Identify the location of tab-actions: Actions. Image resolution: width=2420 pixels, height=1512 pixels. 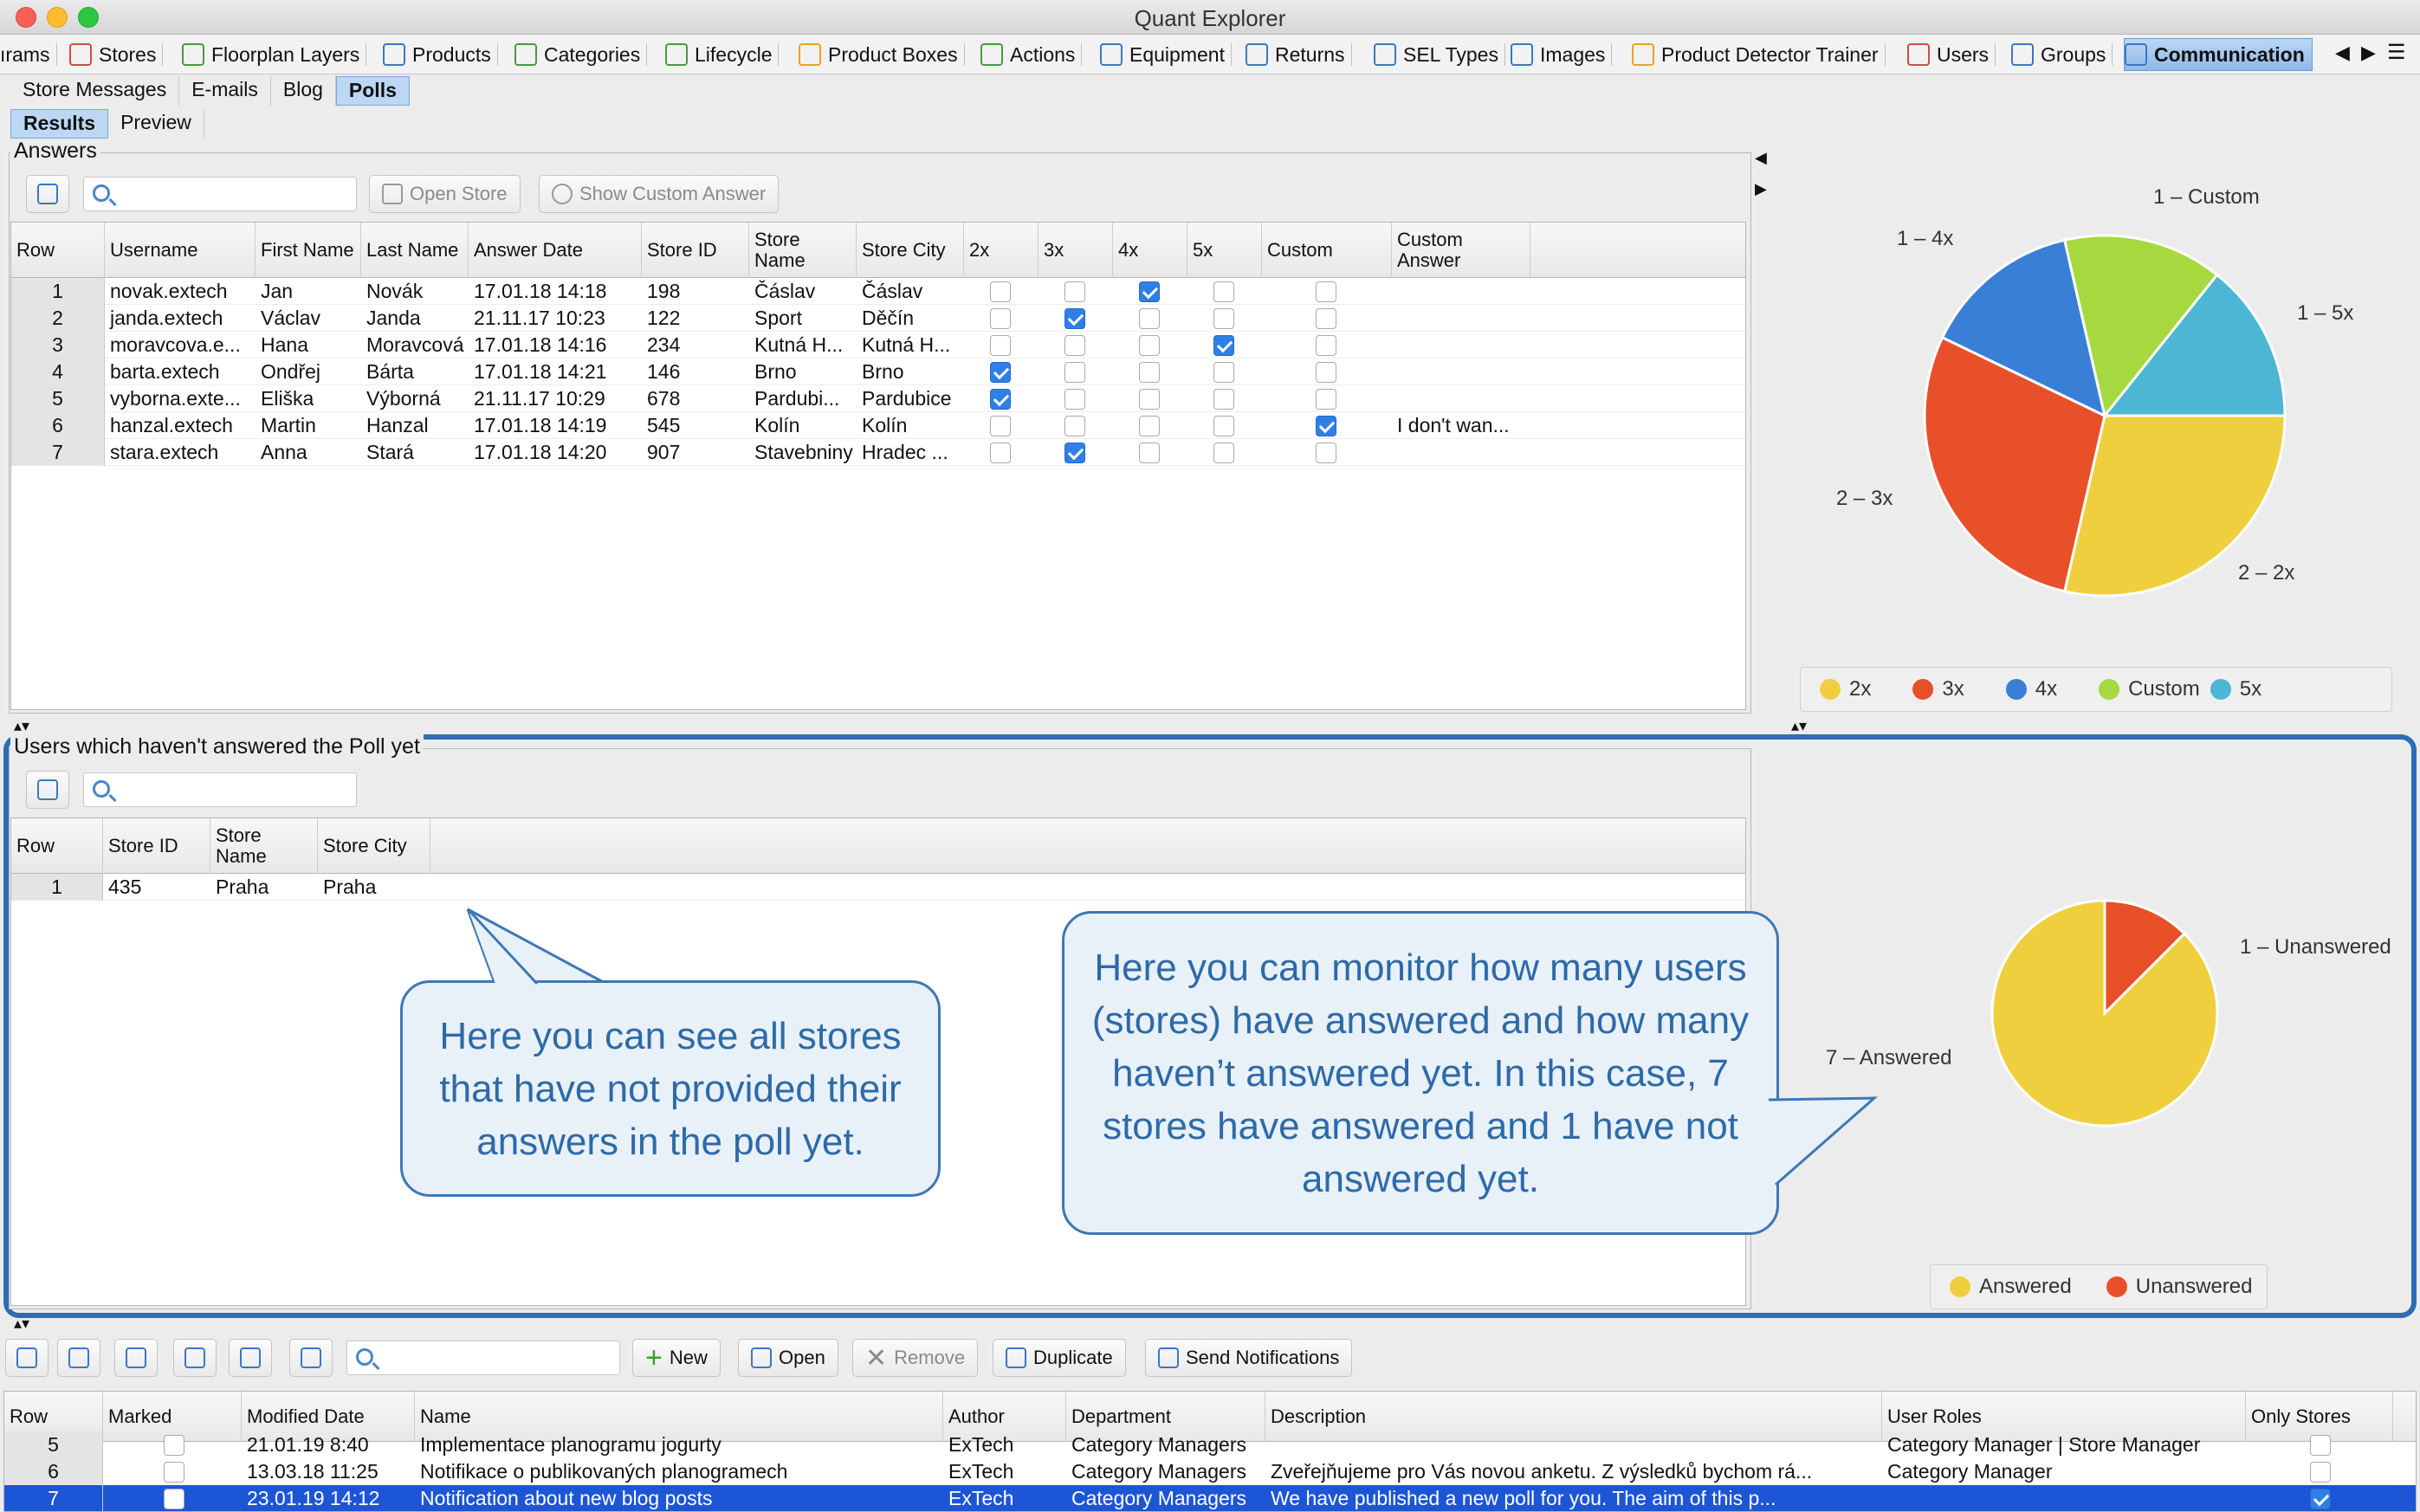
(1031, 54).